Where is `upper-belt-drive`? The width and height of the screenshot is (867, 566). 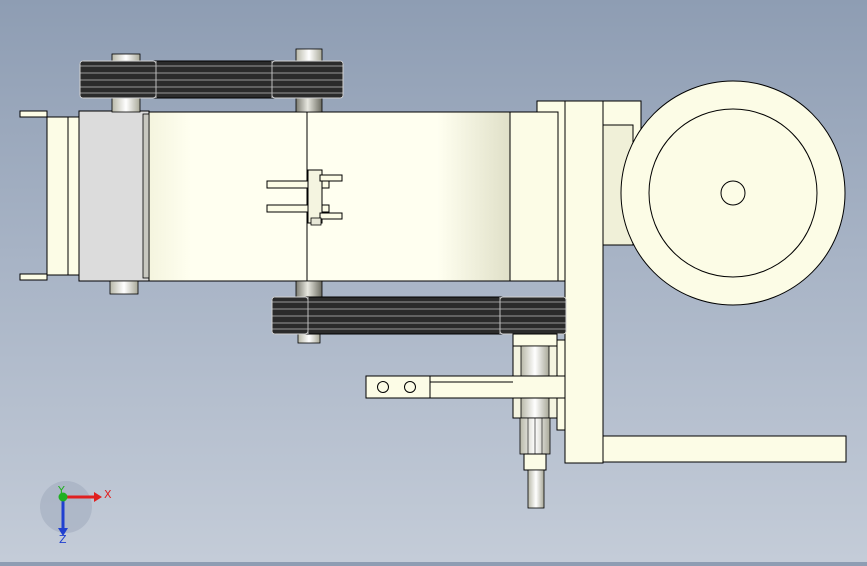
upper-belt-drive is located at coordinates (211, 80).